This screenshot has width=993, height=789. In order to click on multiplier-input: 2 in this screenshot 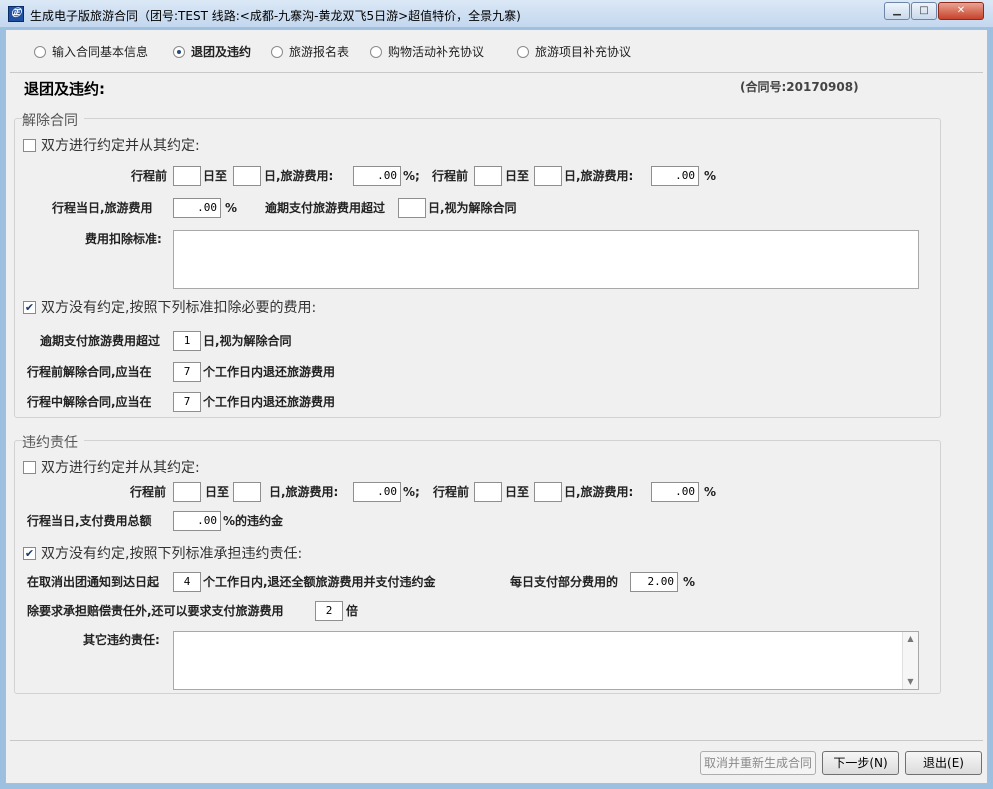, I will do `click(329, 611)`.